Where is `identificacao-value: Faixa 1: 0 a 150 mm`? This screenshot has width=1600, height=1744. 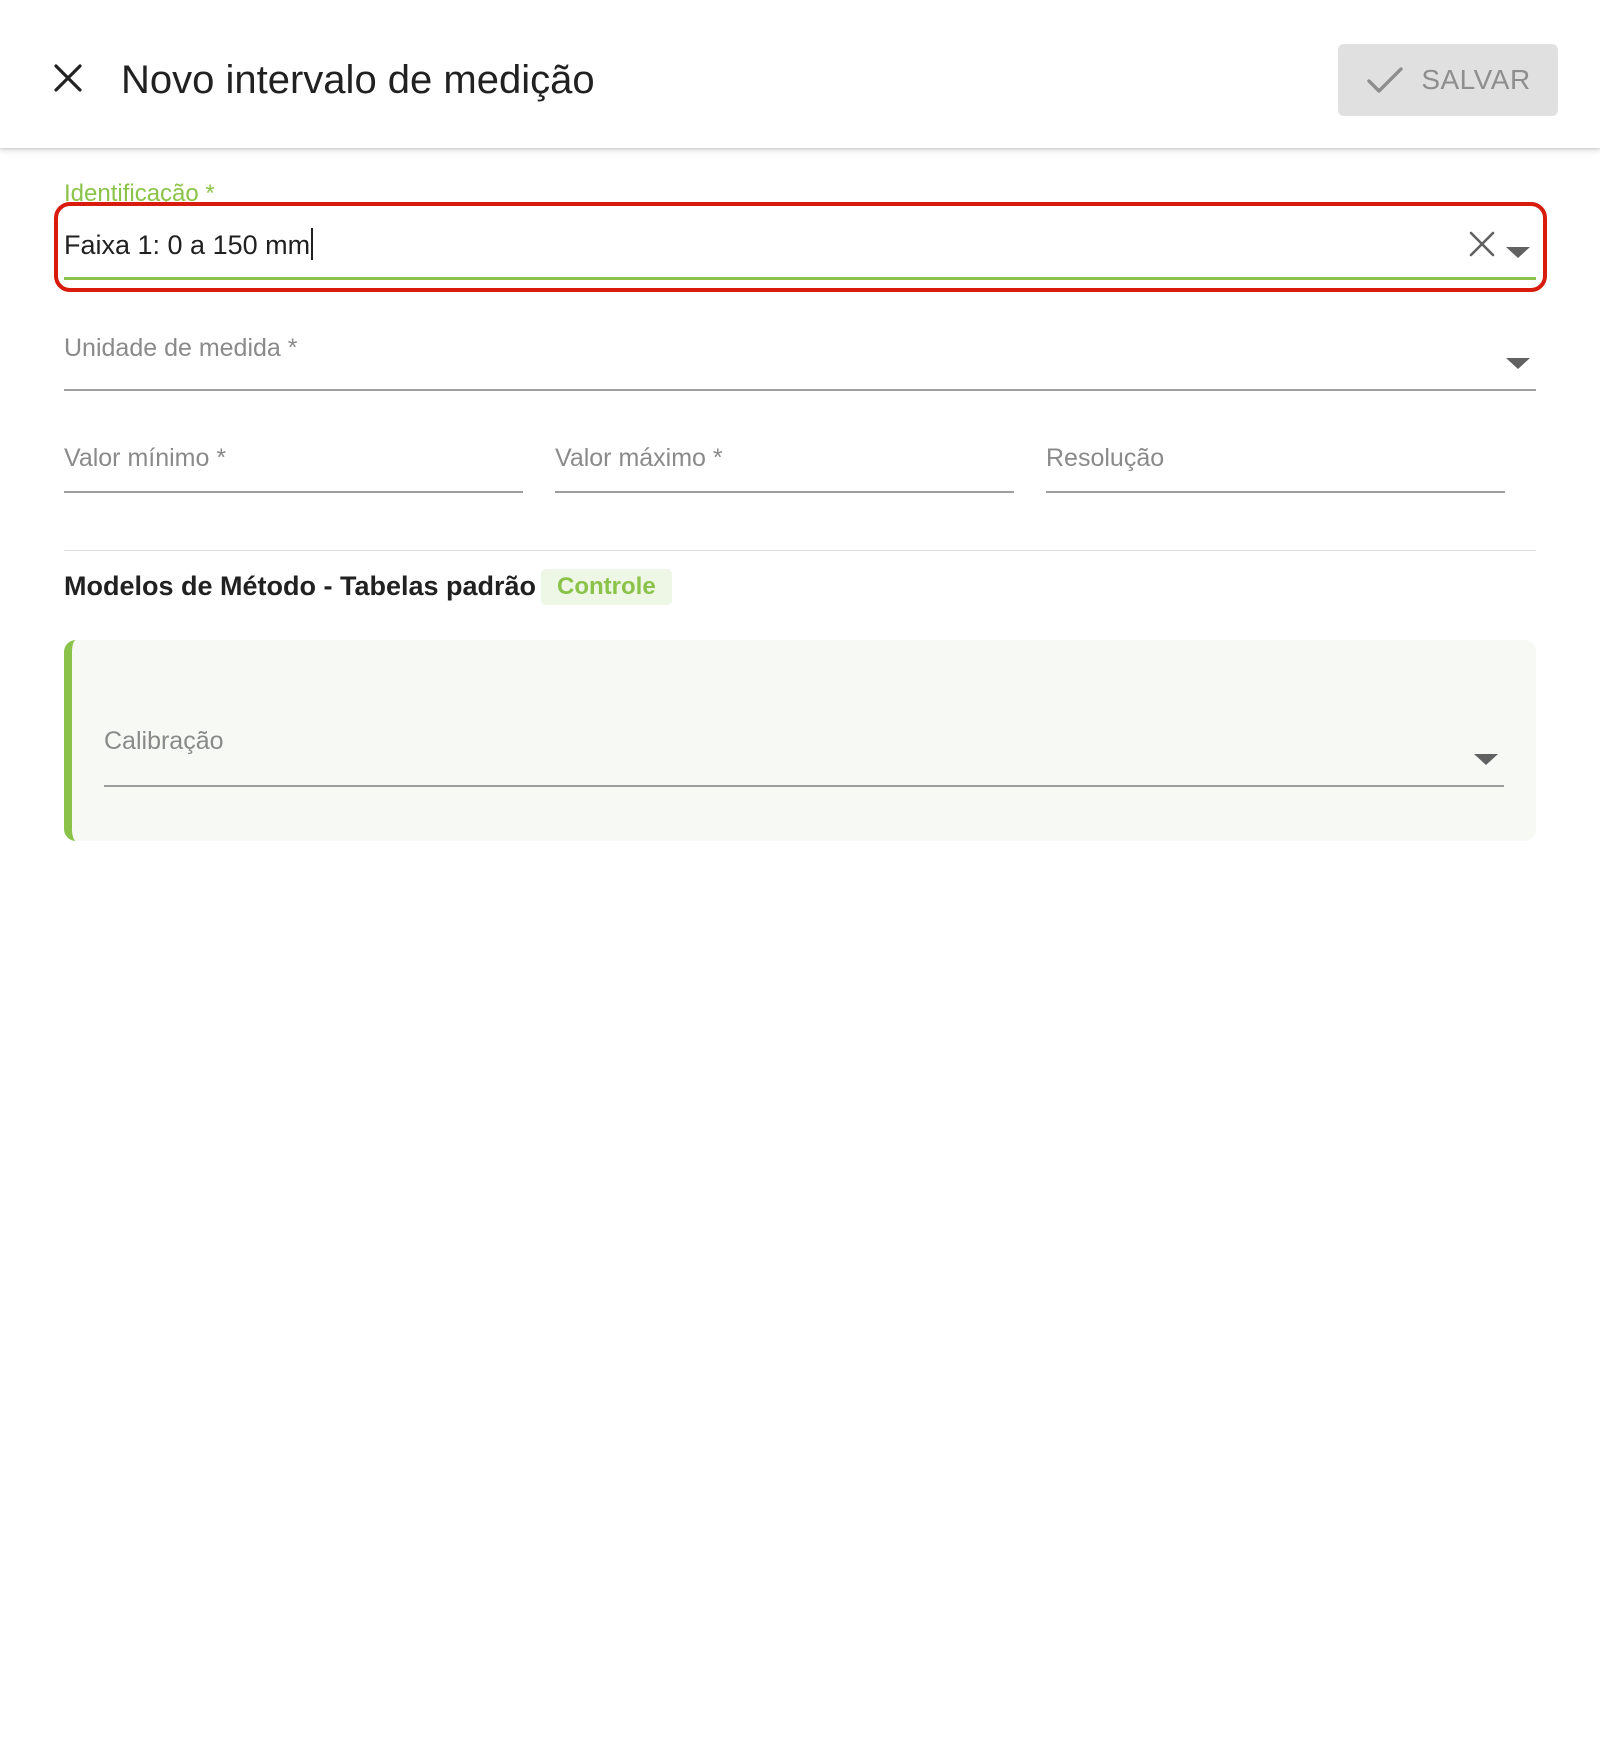 identificacao-value: Faixa 1: 0 a 150 mm is located at coordinates (187, 245).